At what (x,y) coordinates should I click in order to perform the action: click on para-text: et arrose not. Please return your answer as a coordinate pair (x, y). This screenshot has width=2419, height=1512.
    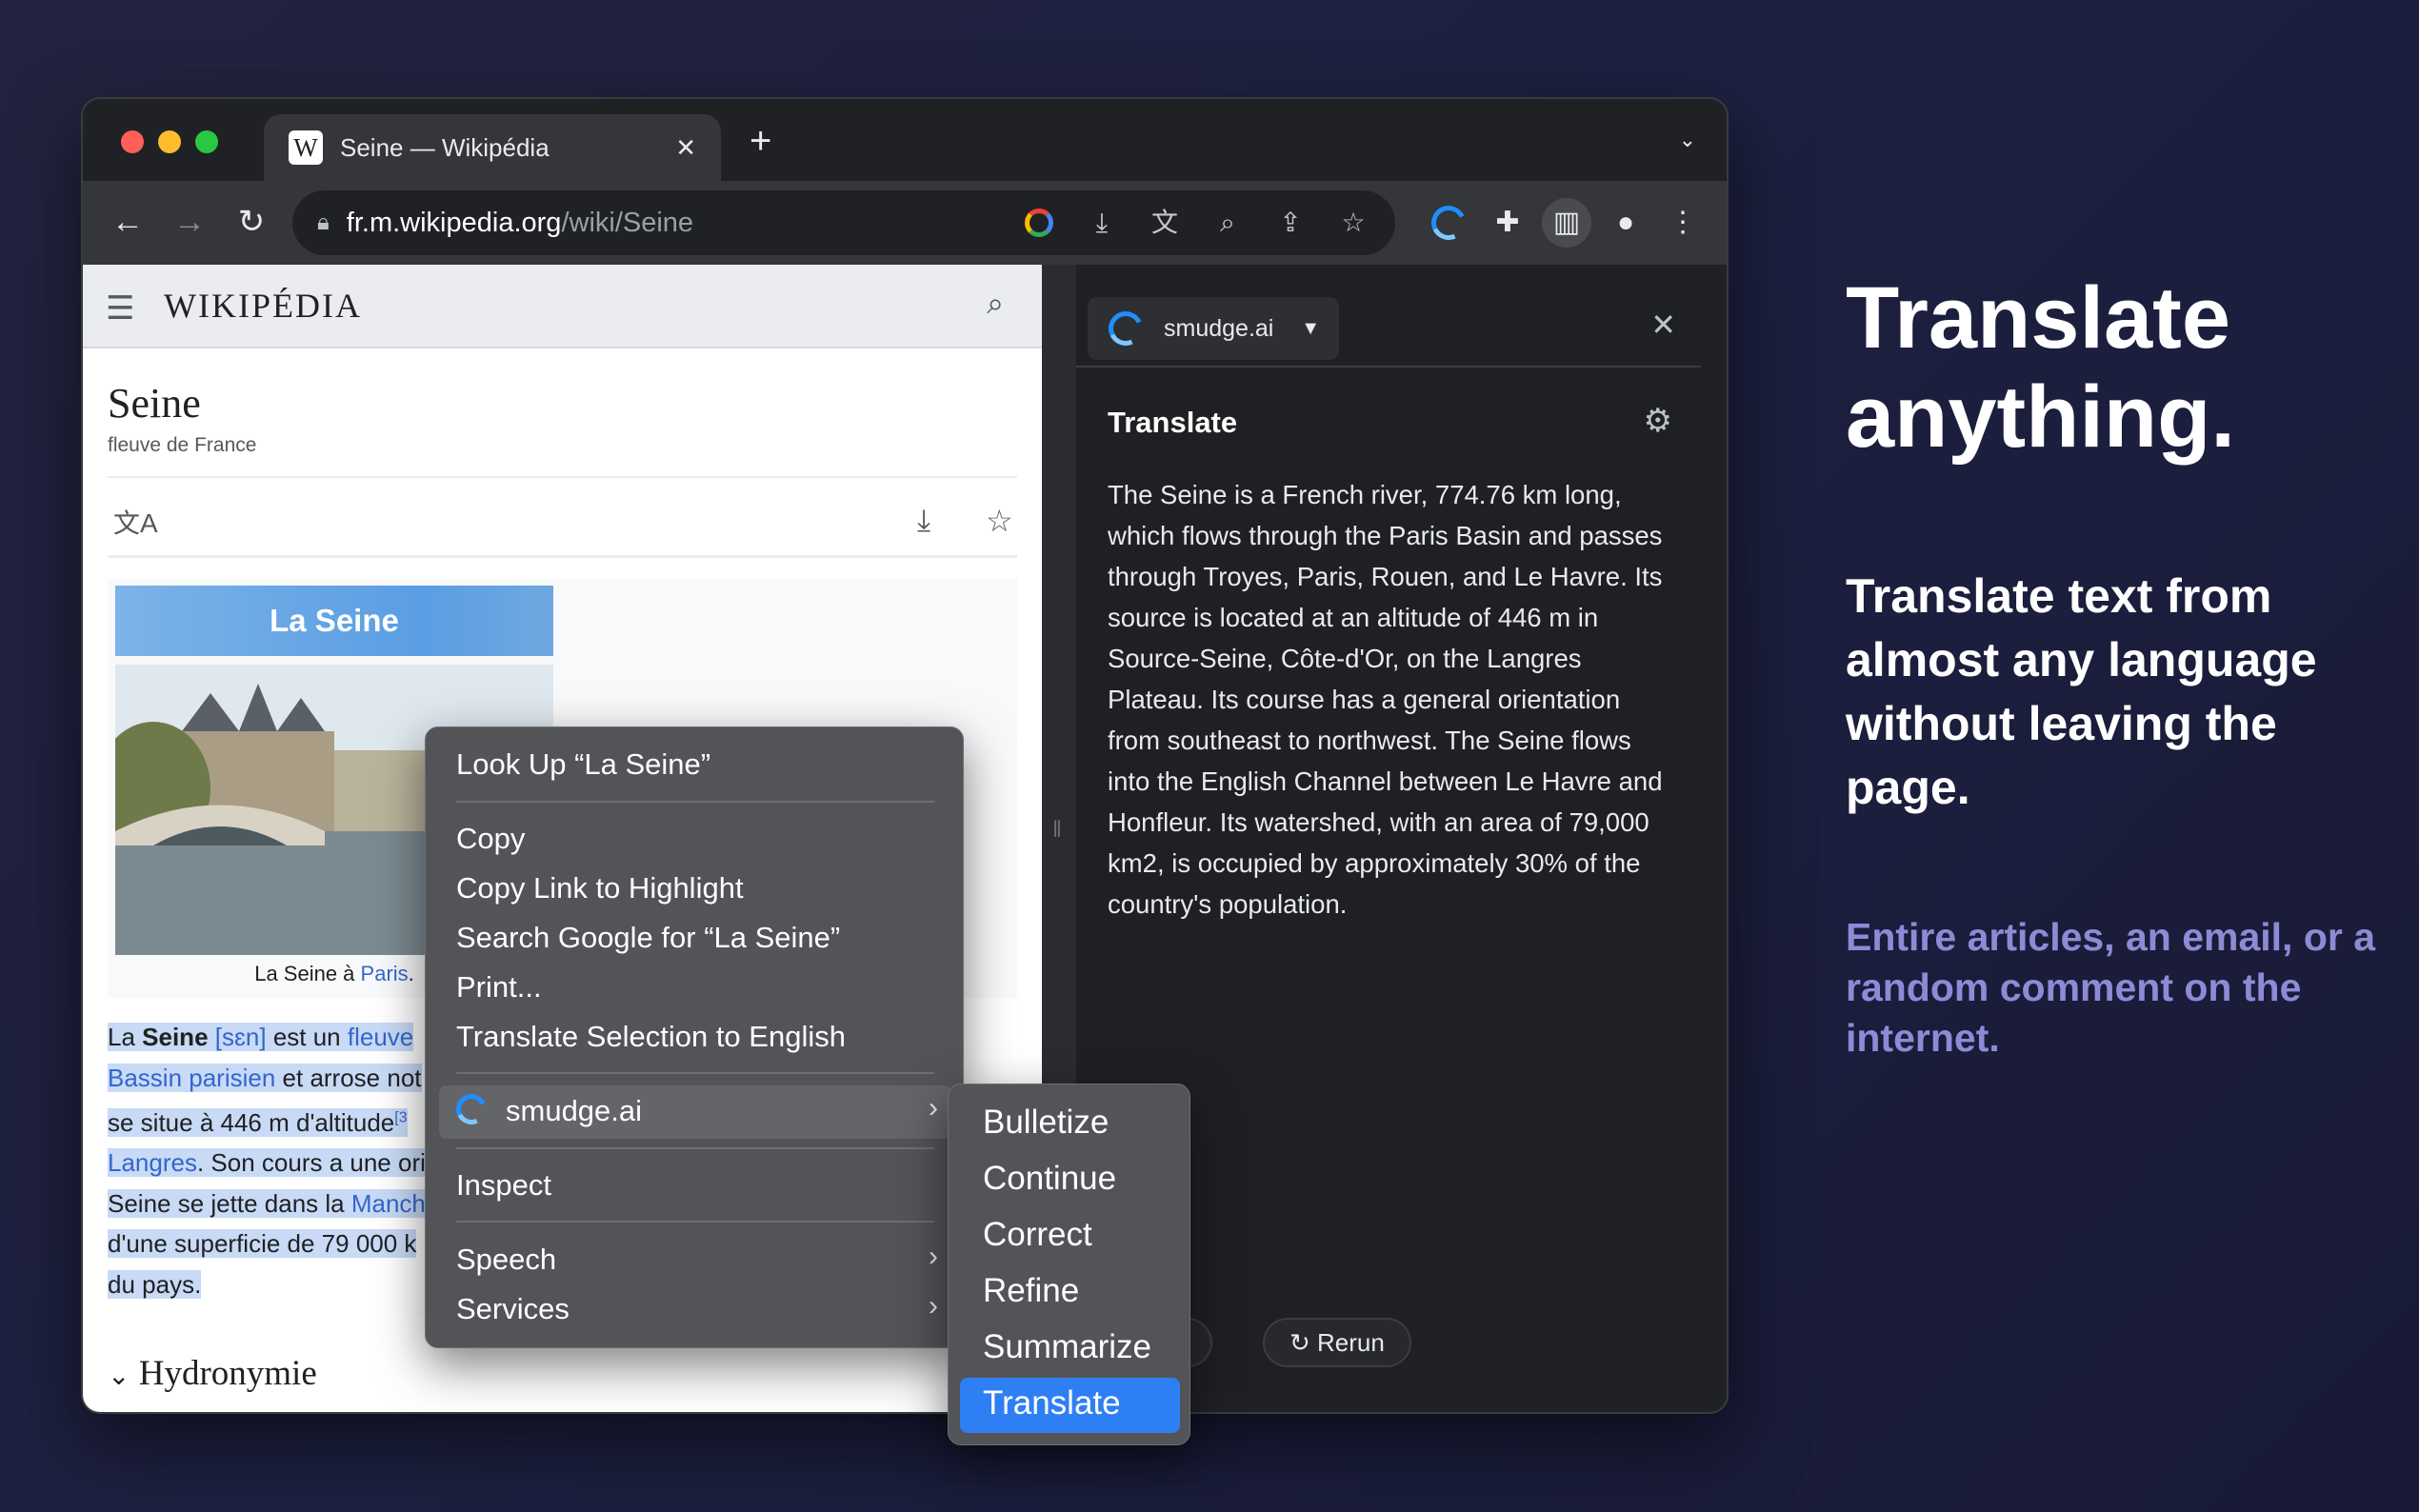
    Looking at the image, I should click on (348, 1078).